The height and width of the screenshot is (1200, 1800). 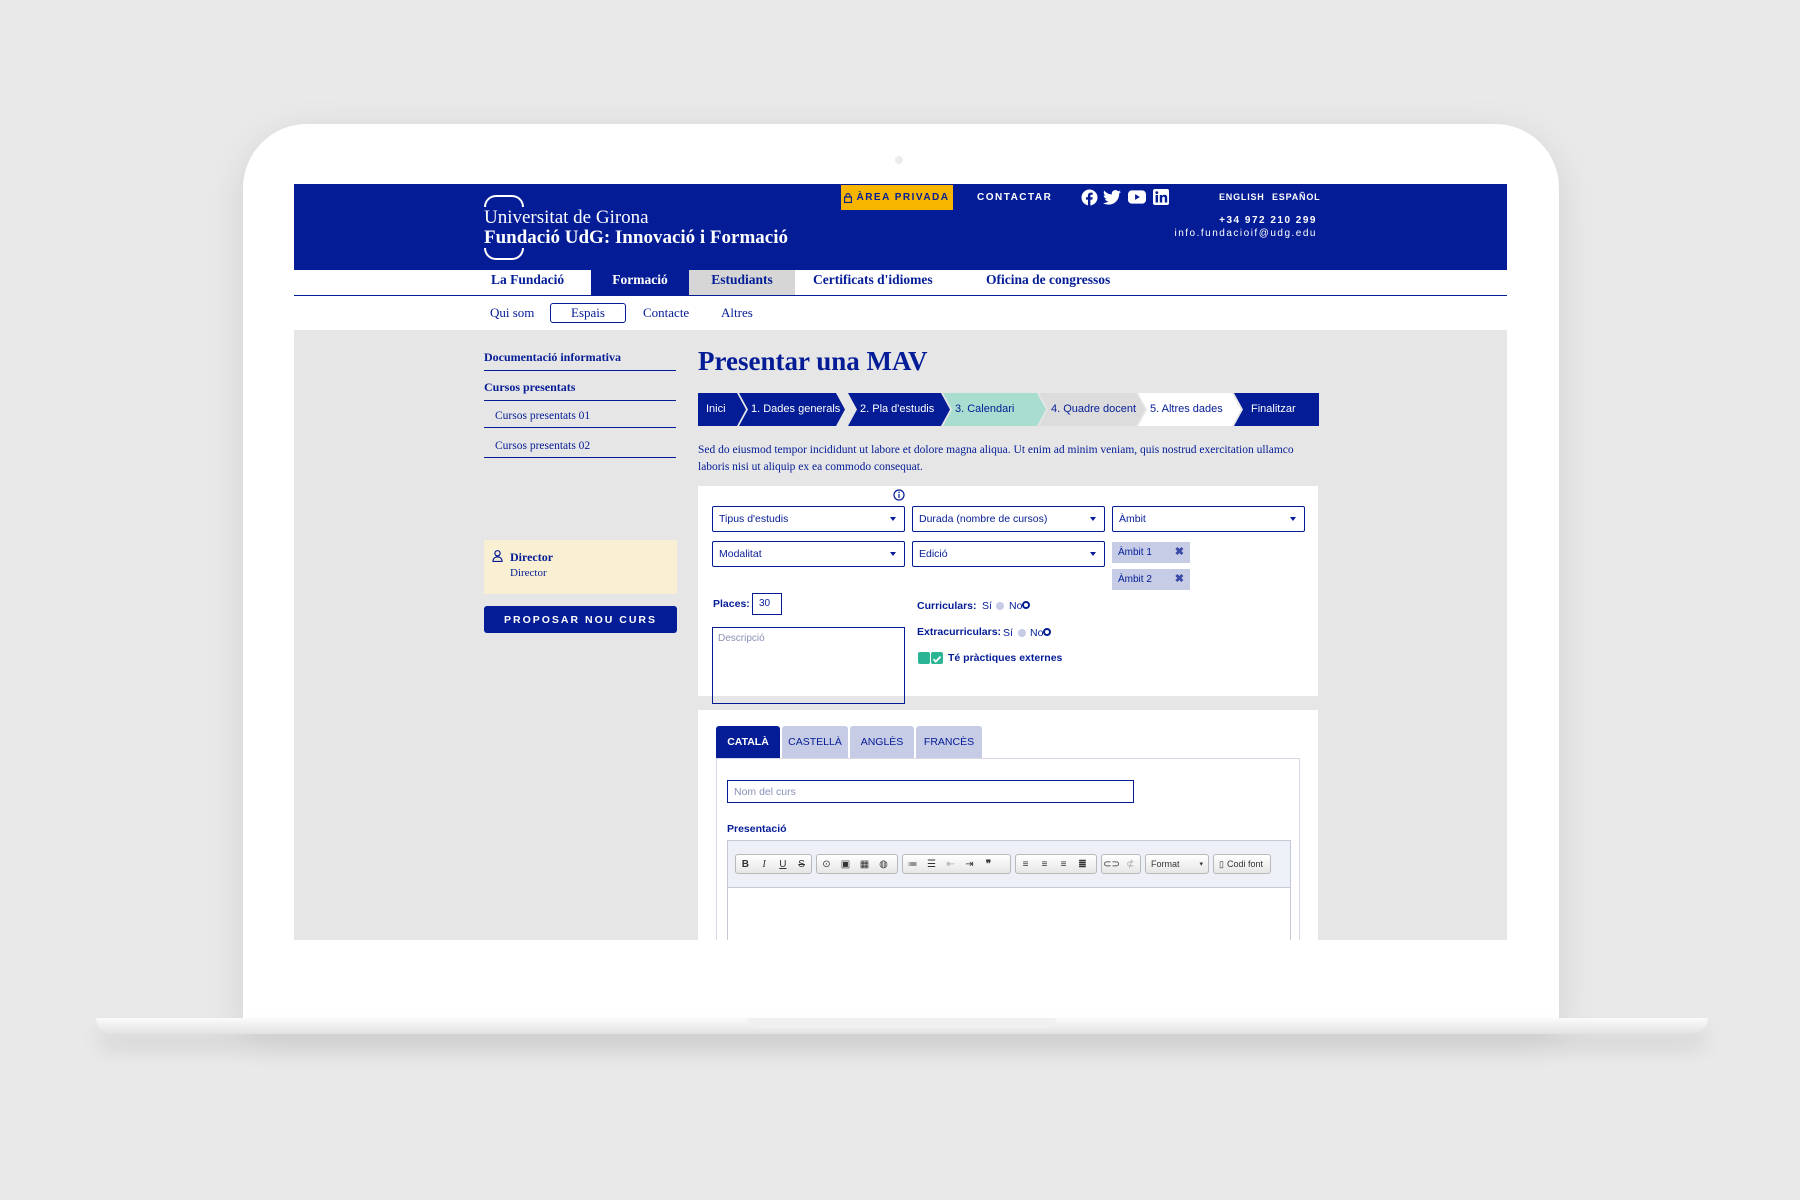 What do you see at coordinates (987, 606) in the screenshot?
I see `curriculars-yes-label: Sí` at bounding box center [987, 606].